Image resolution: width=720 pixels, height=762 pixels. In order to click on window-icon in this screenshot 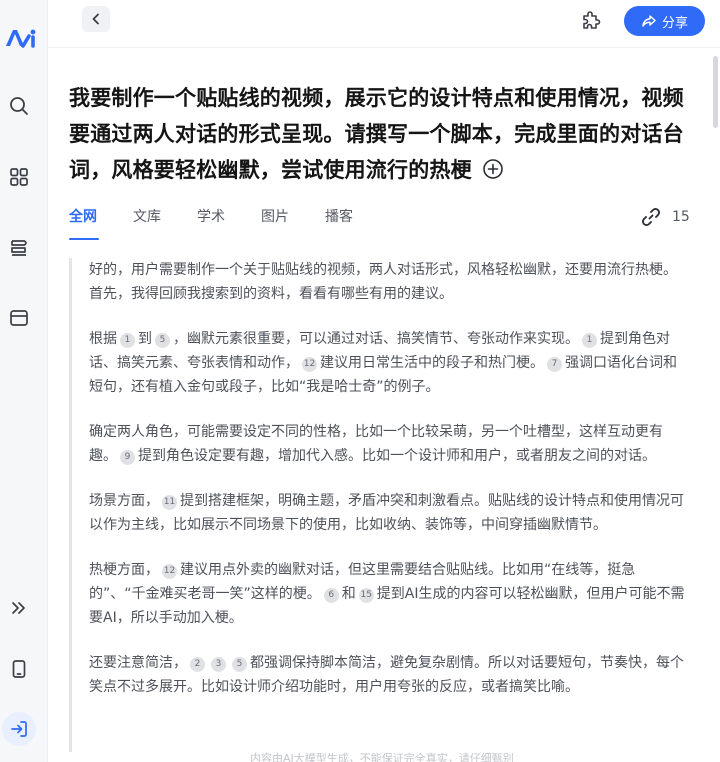, I will do `click(19, 318)`.